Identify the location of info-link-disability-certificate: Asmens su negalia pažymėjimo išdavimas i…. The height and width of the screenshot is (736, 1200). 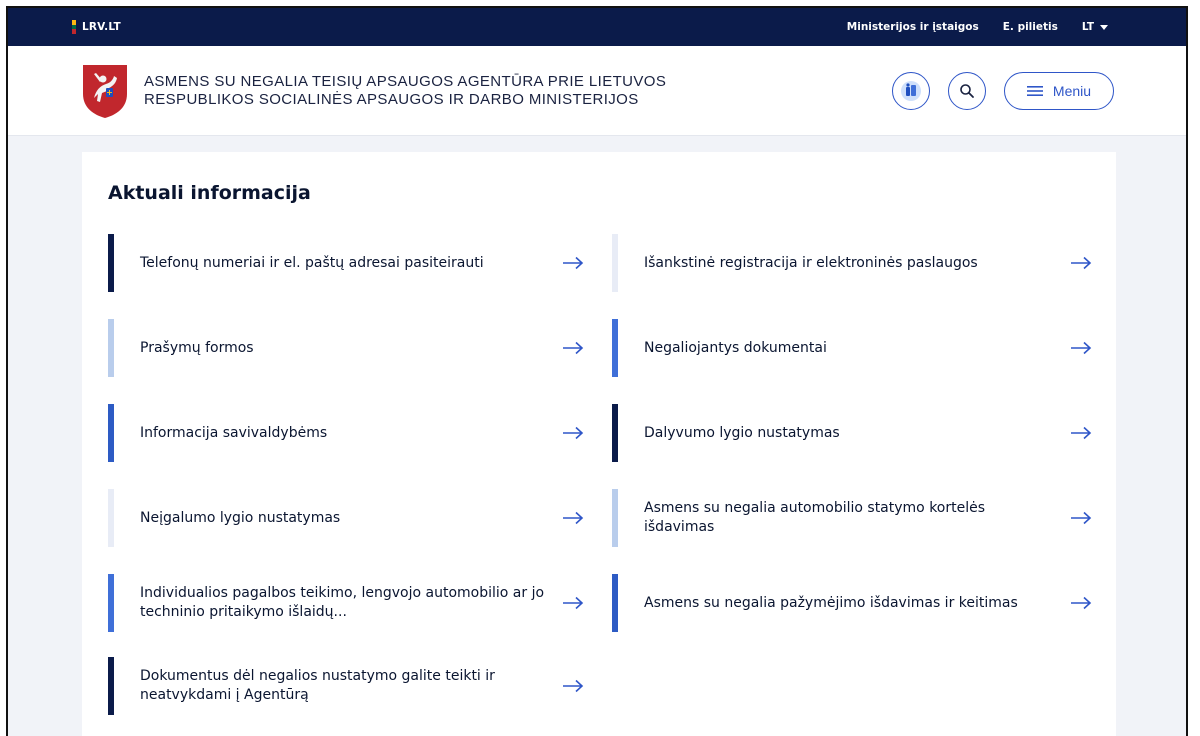
(852, 603).